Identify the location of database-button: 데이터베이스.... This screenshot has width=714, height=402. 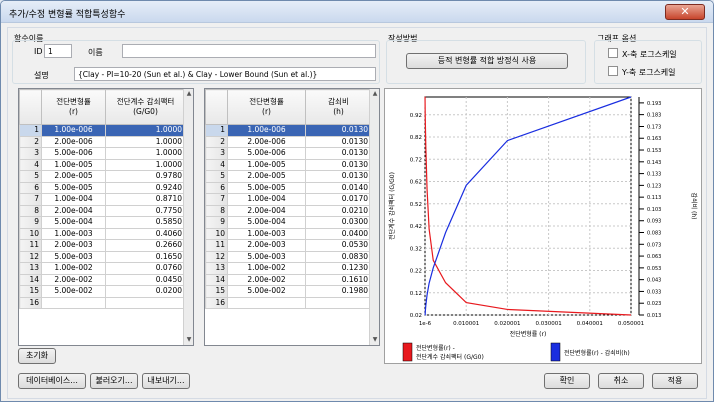
(52, 381).